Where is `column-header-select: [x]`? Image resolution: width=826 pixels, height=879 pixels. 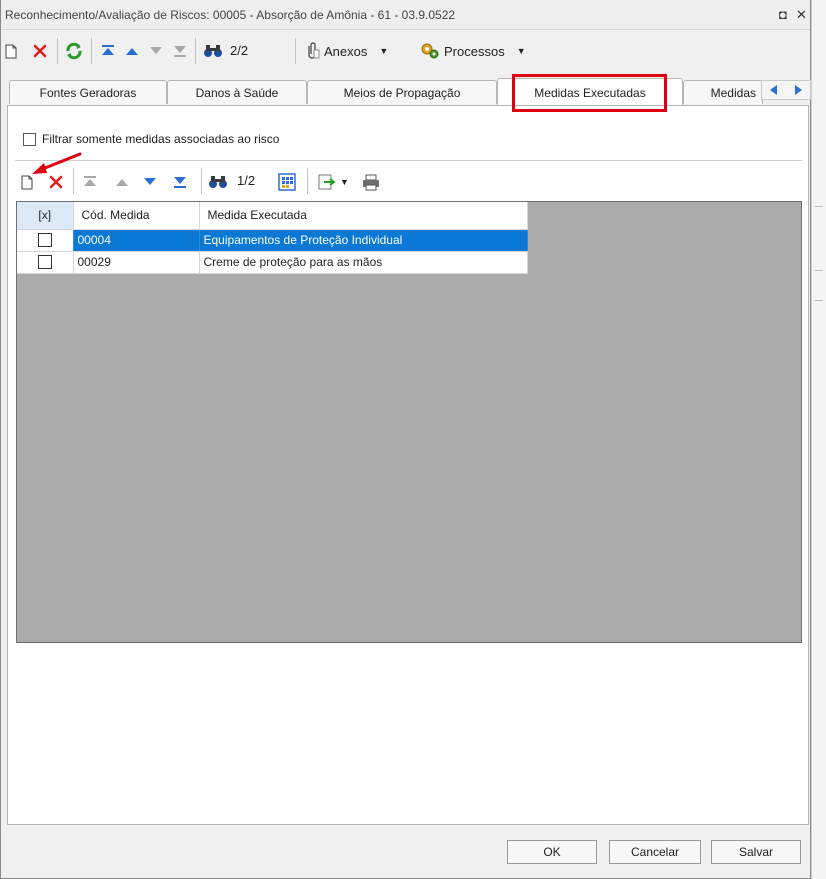 column-header-select: [x] is located at coordinates (45, 216).